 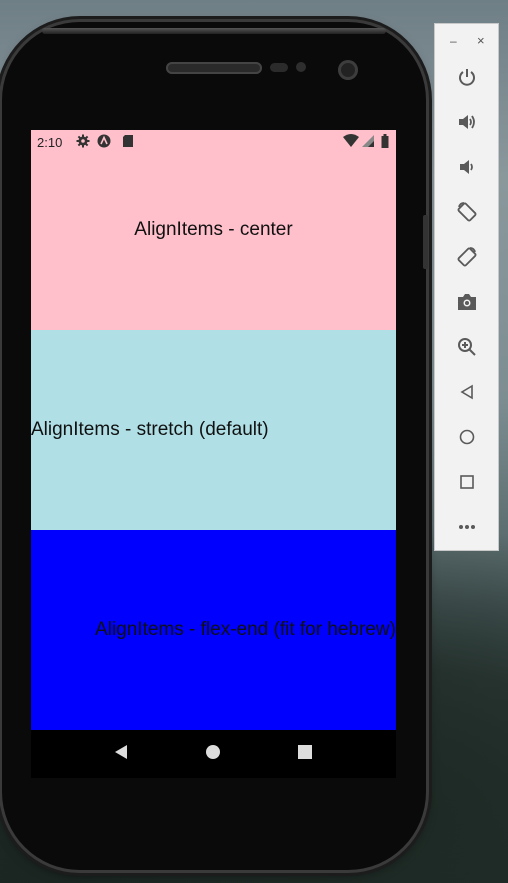 I want to click on more-icon, so click(x=467, y=527).